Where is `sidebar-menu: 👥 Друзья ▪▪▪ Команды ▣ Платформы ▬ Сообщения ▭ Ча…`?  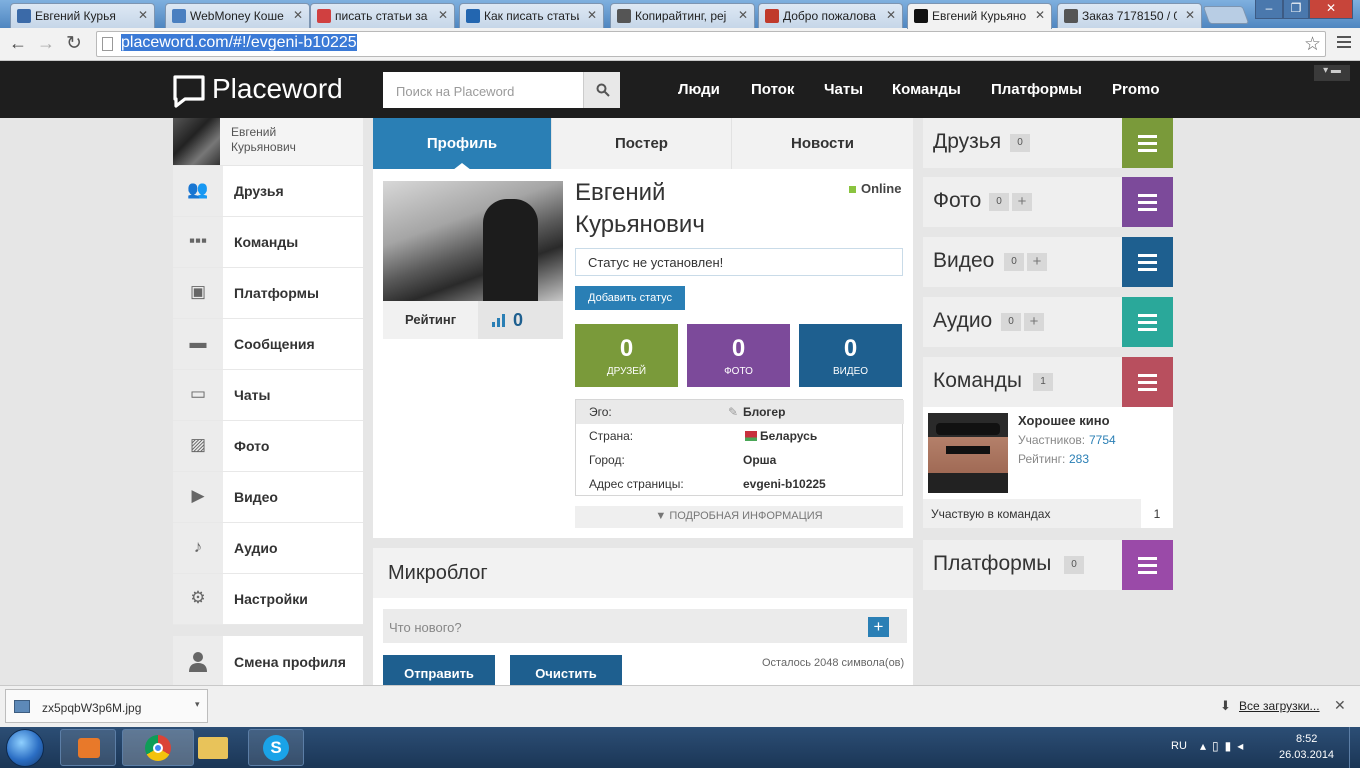
sidebar-menu: 👥 Друзья ▪▪▪ Команды ▣ Платформы ▬ Сообщения ▭ Ча… is located at coordinates (268, 395).